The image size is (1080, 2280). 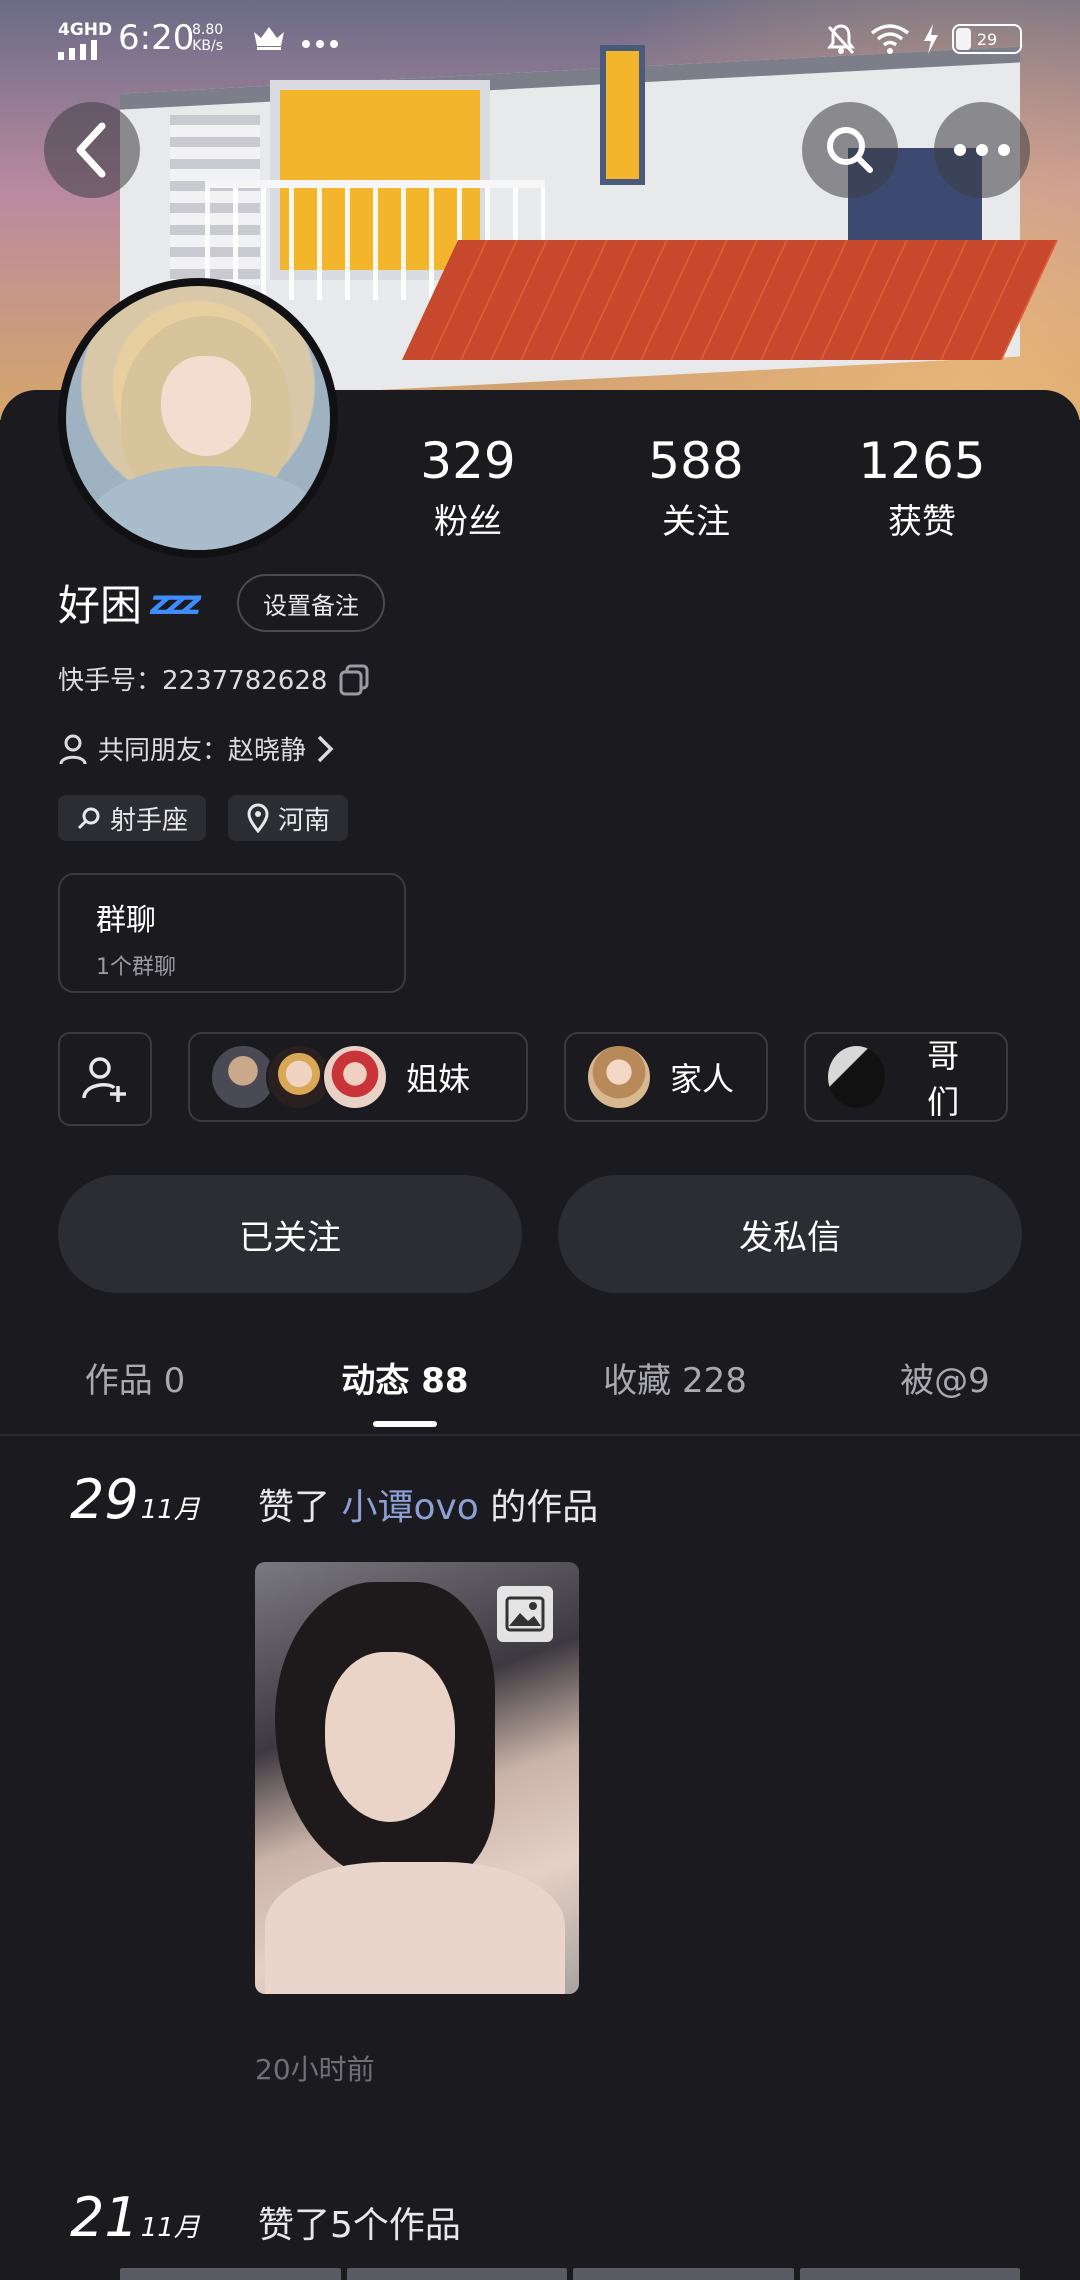 I want to click on following-count: 588, so click(x=696, y=461).